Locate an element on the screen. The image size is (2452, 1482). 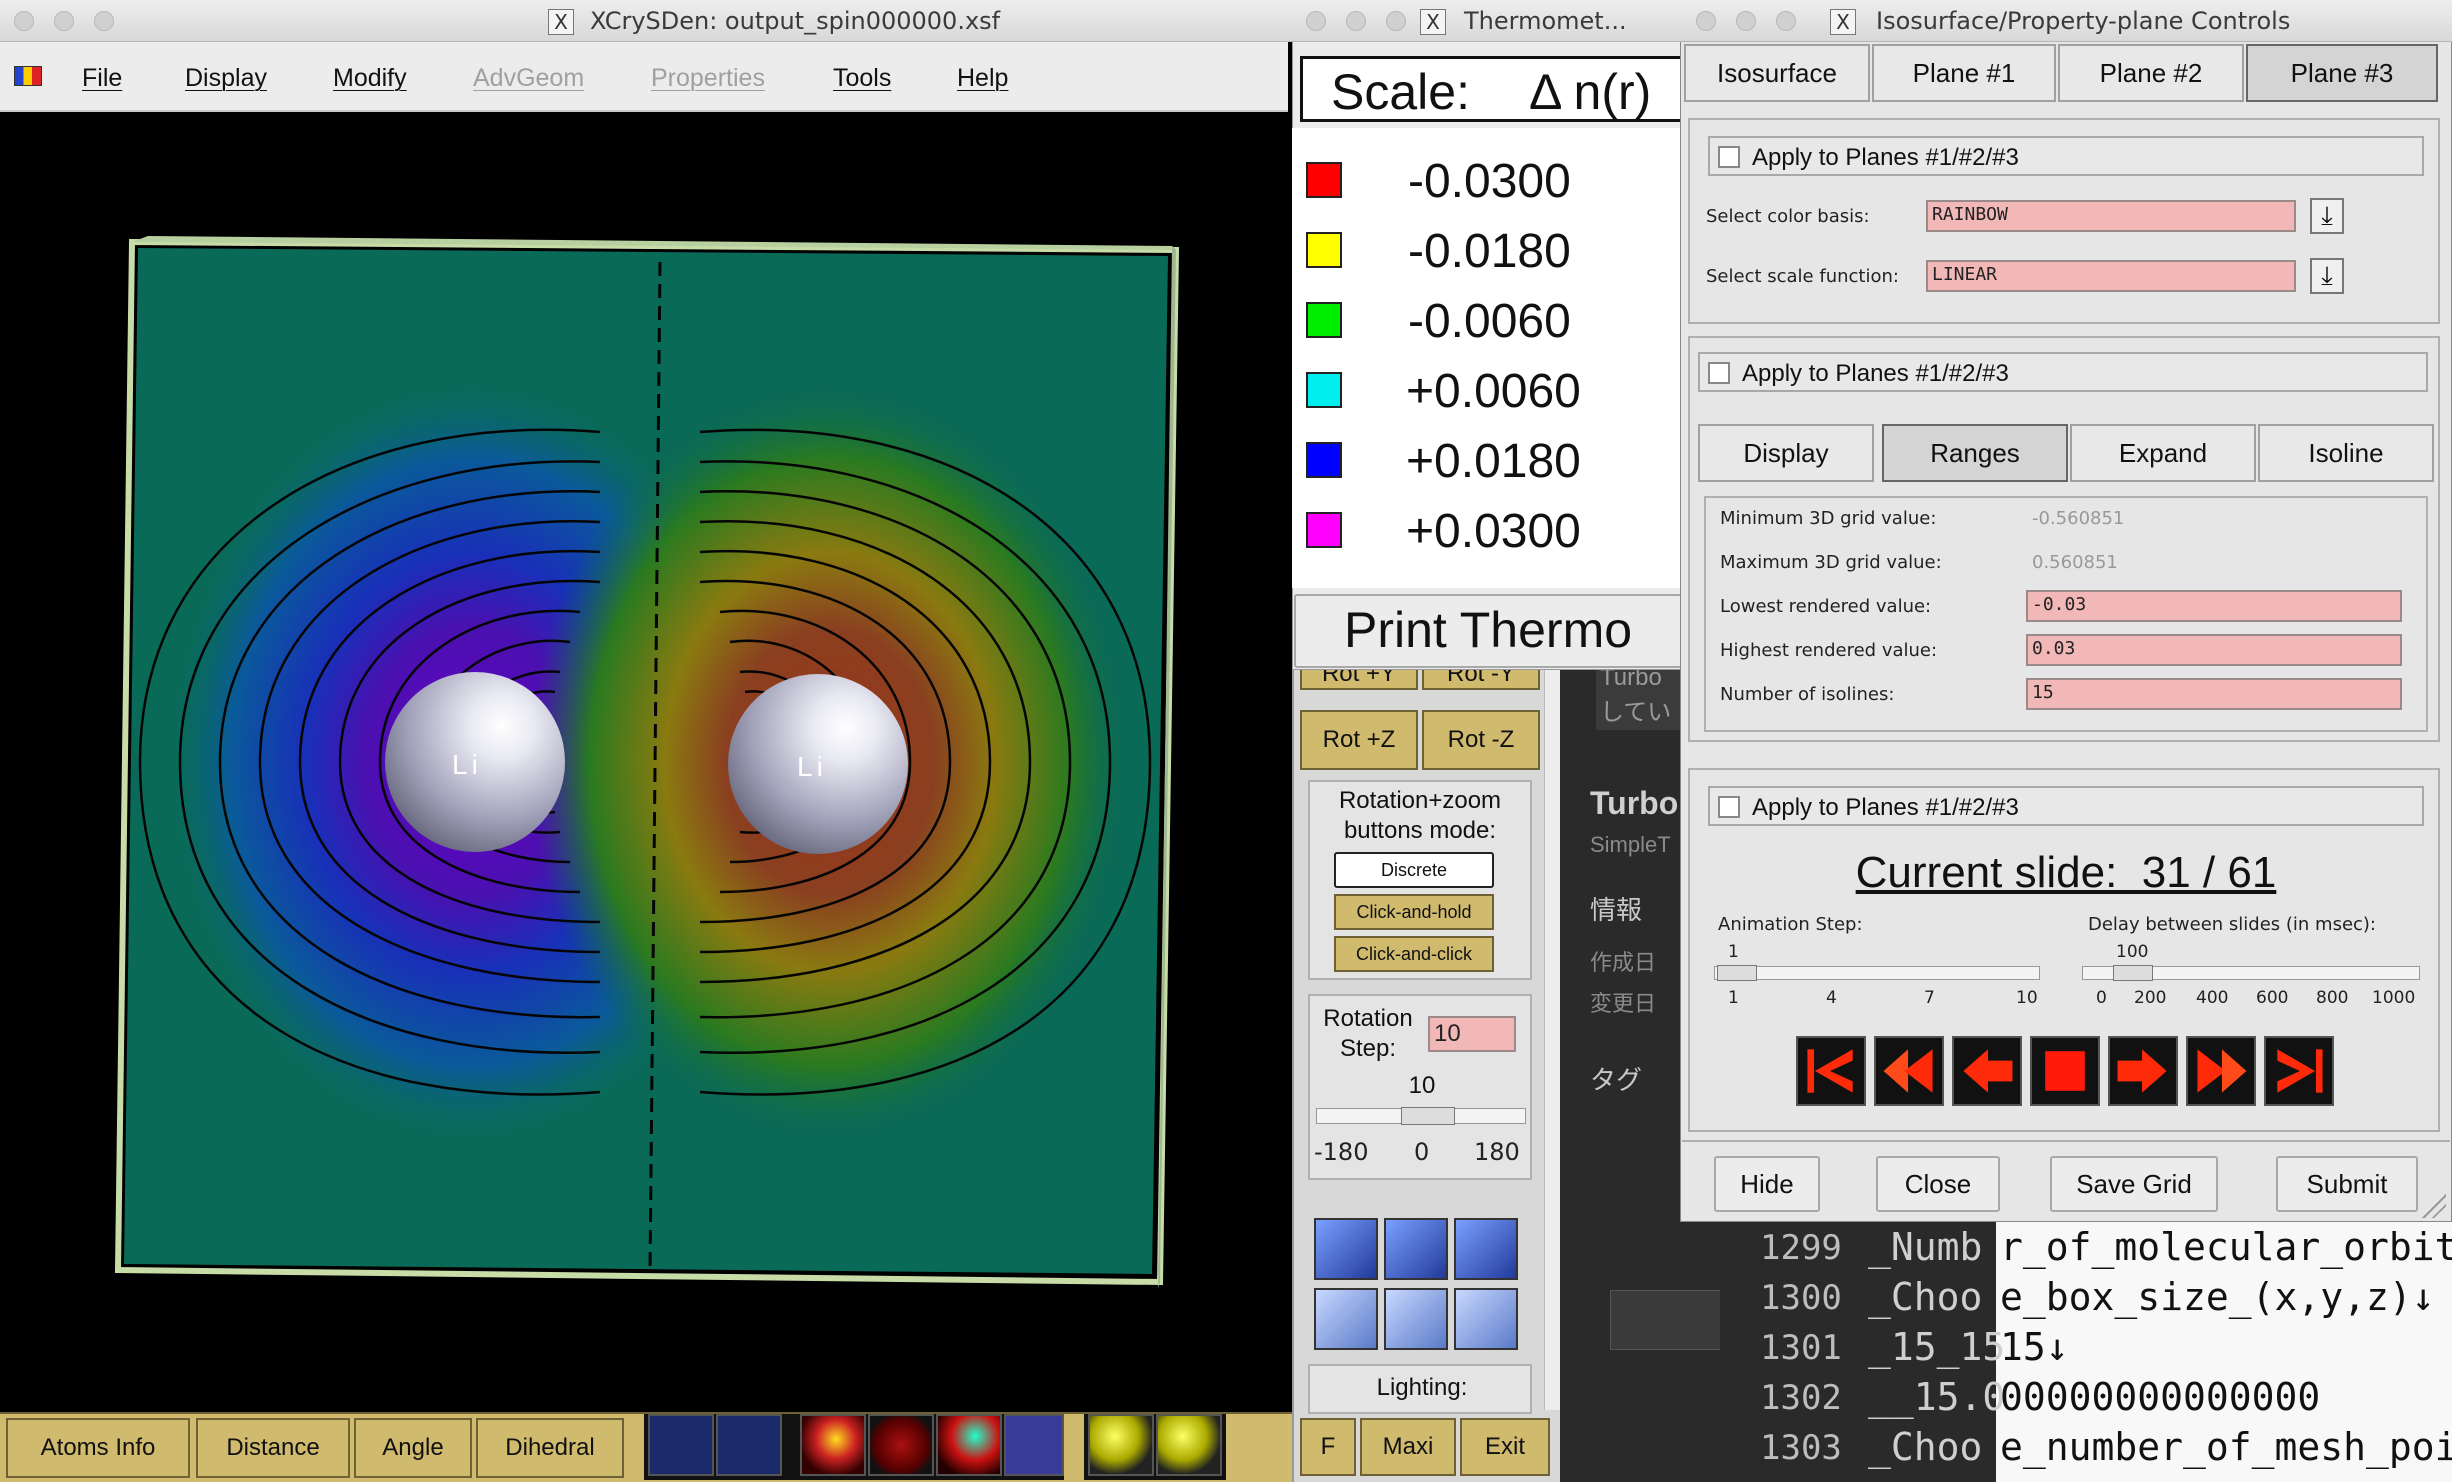
f-button: F is located at coordinates (1328, 1447).